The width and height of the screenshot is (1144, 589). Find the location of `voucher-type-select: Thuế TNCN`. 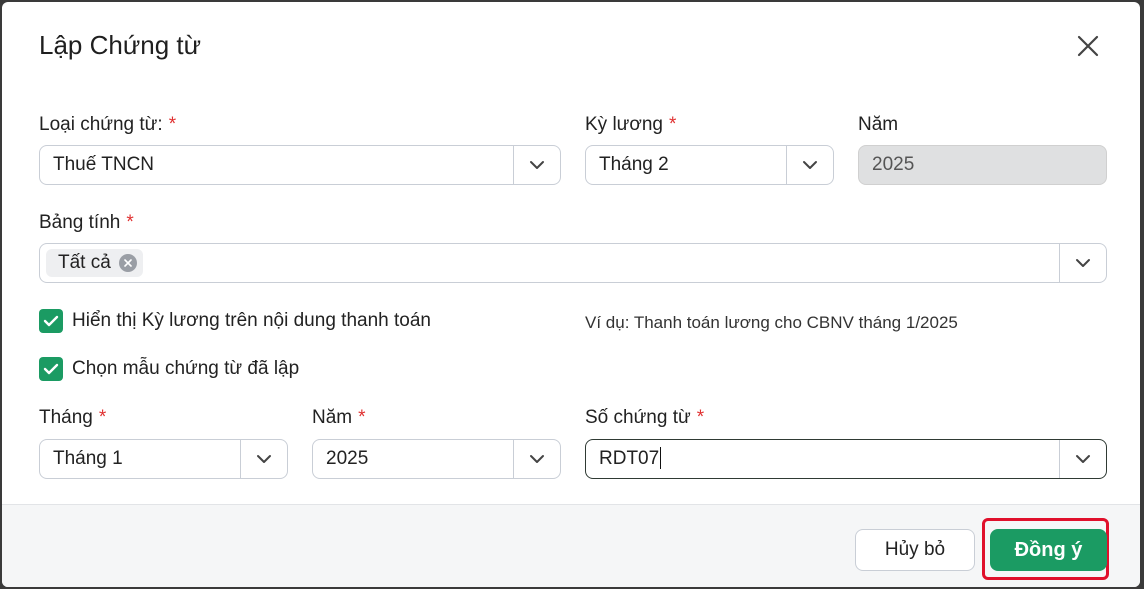

voucher-type-select: Thuế TNCN is located at coordinates (300, 165).